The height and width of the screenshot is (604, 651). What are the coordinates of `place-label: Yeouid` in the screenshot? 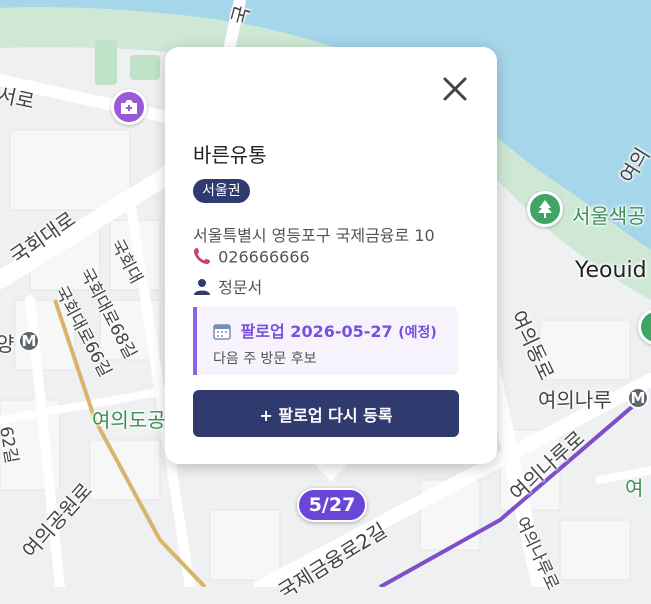 It's located at (611, 270).